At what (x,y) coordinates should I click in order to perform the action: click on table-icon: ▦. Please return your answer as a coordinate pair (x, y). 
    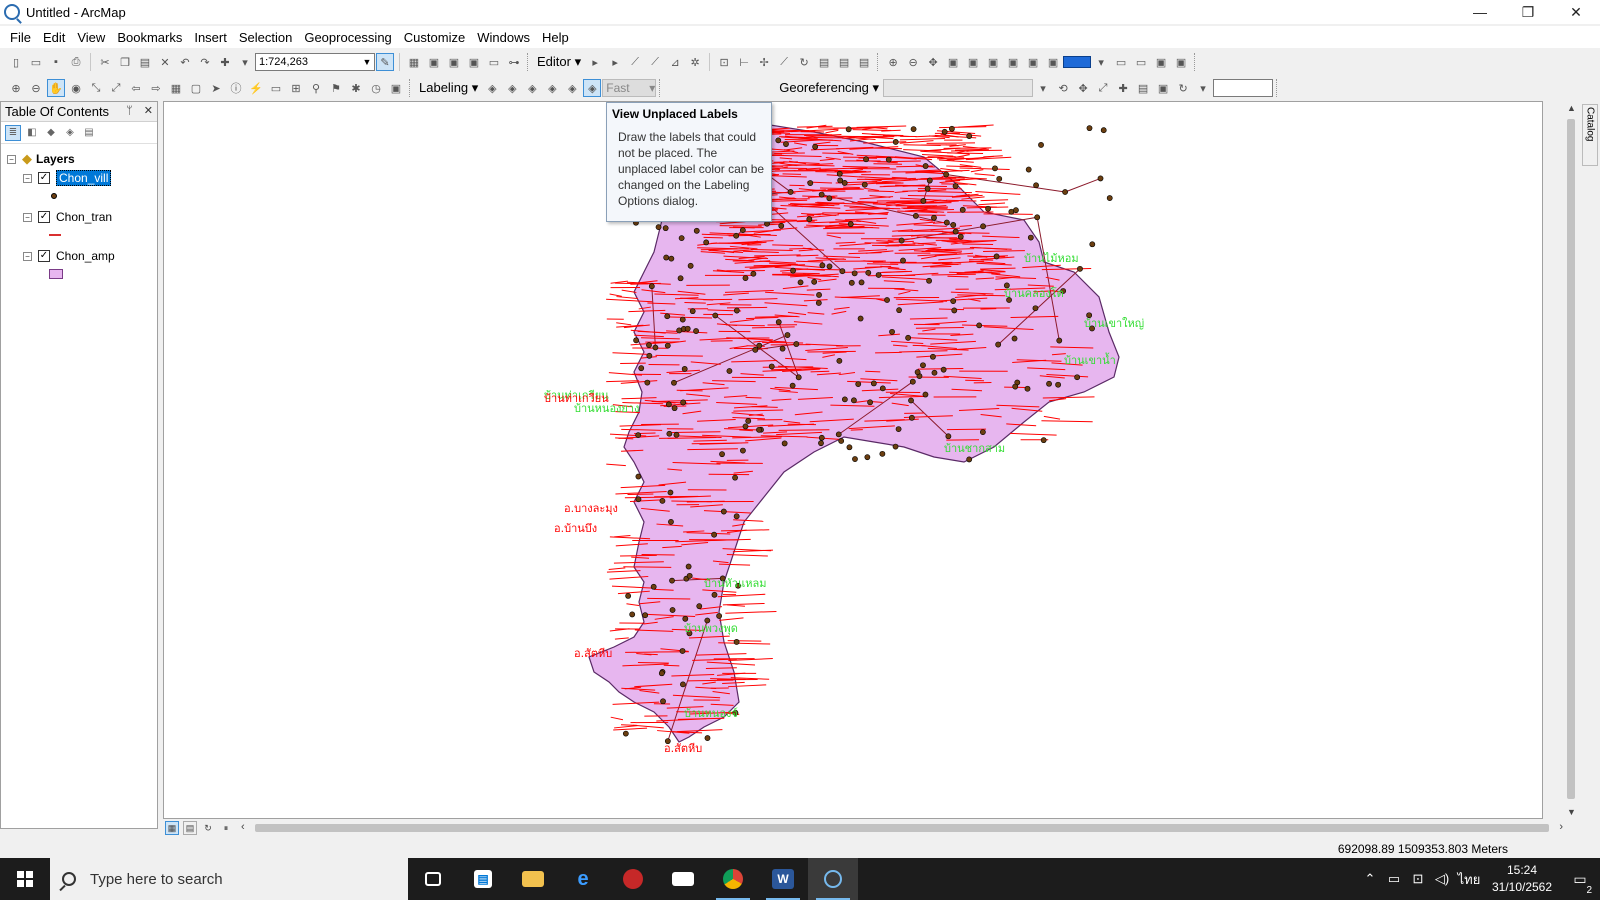
    Looking at the image, I should click on (414, 62).